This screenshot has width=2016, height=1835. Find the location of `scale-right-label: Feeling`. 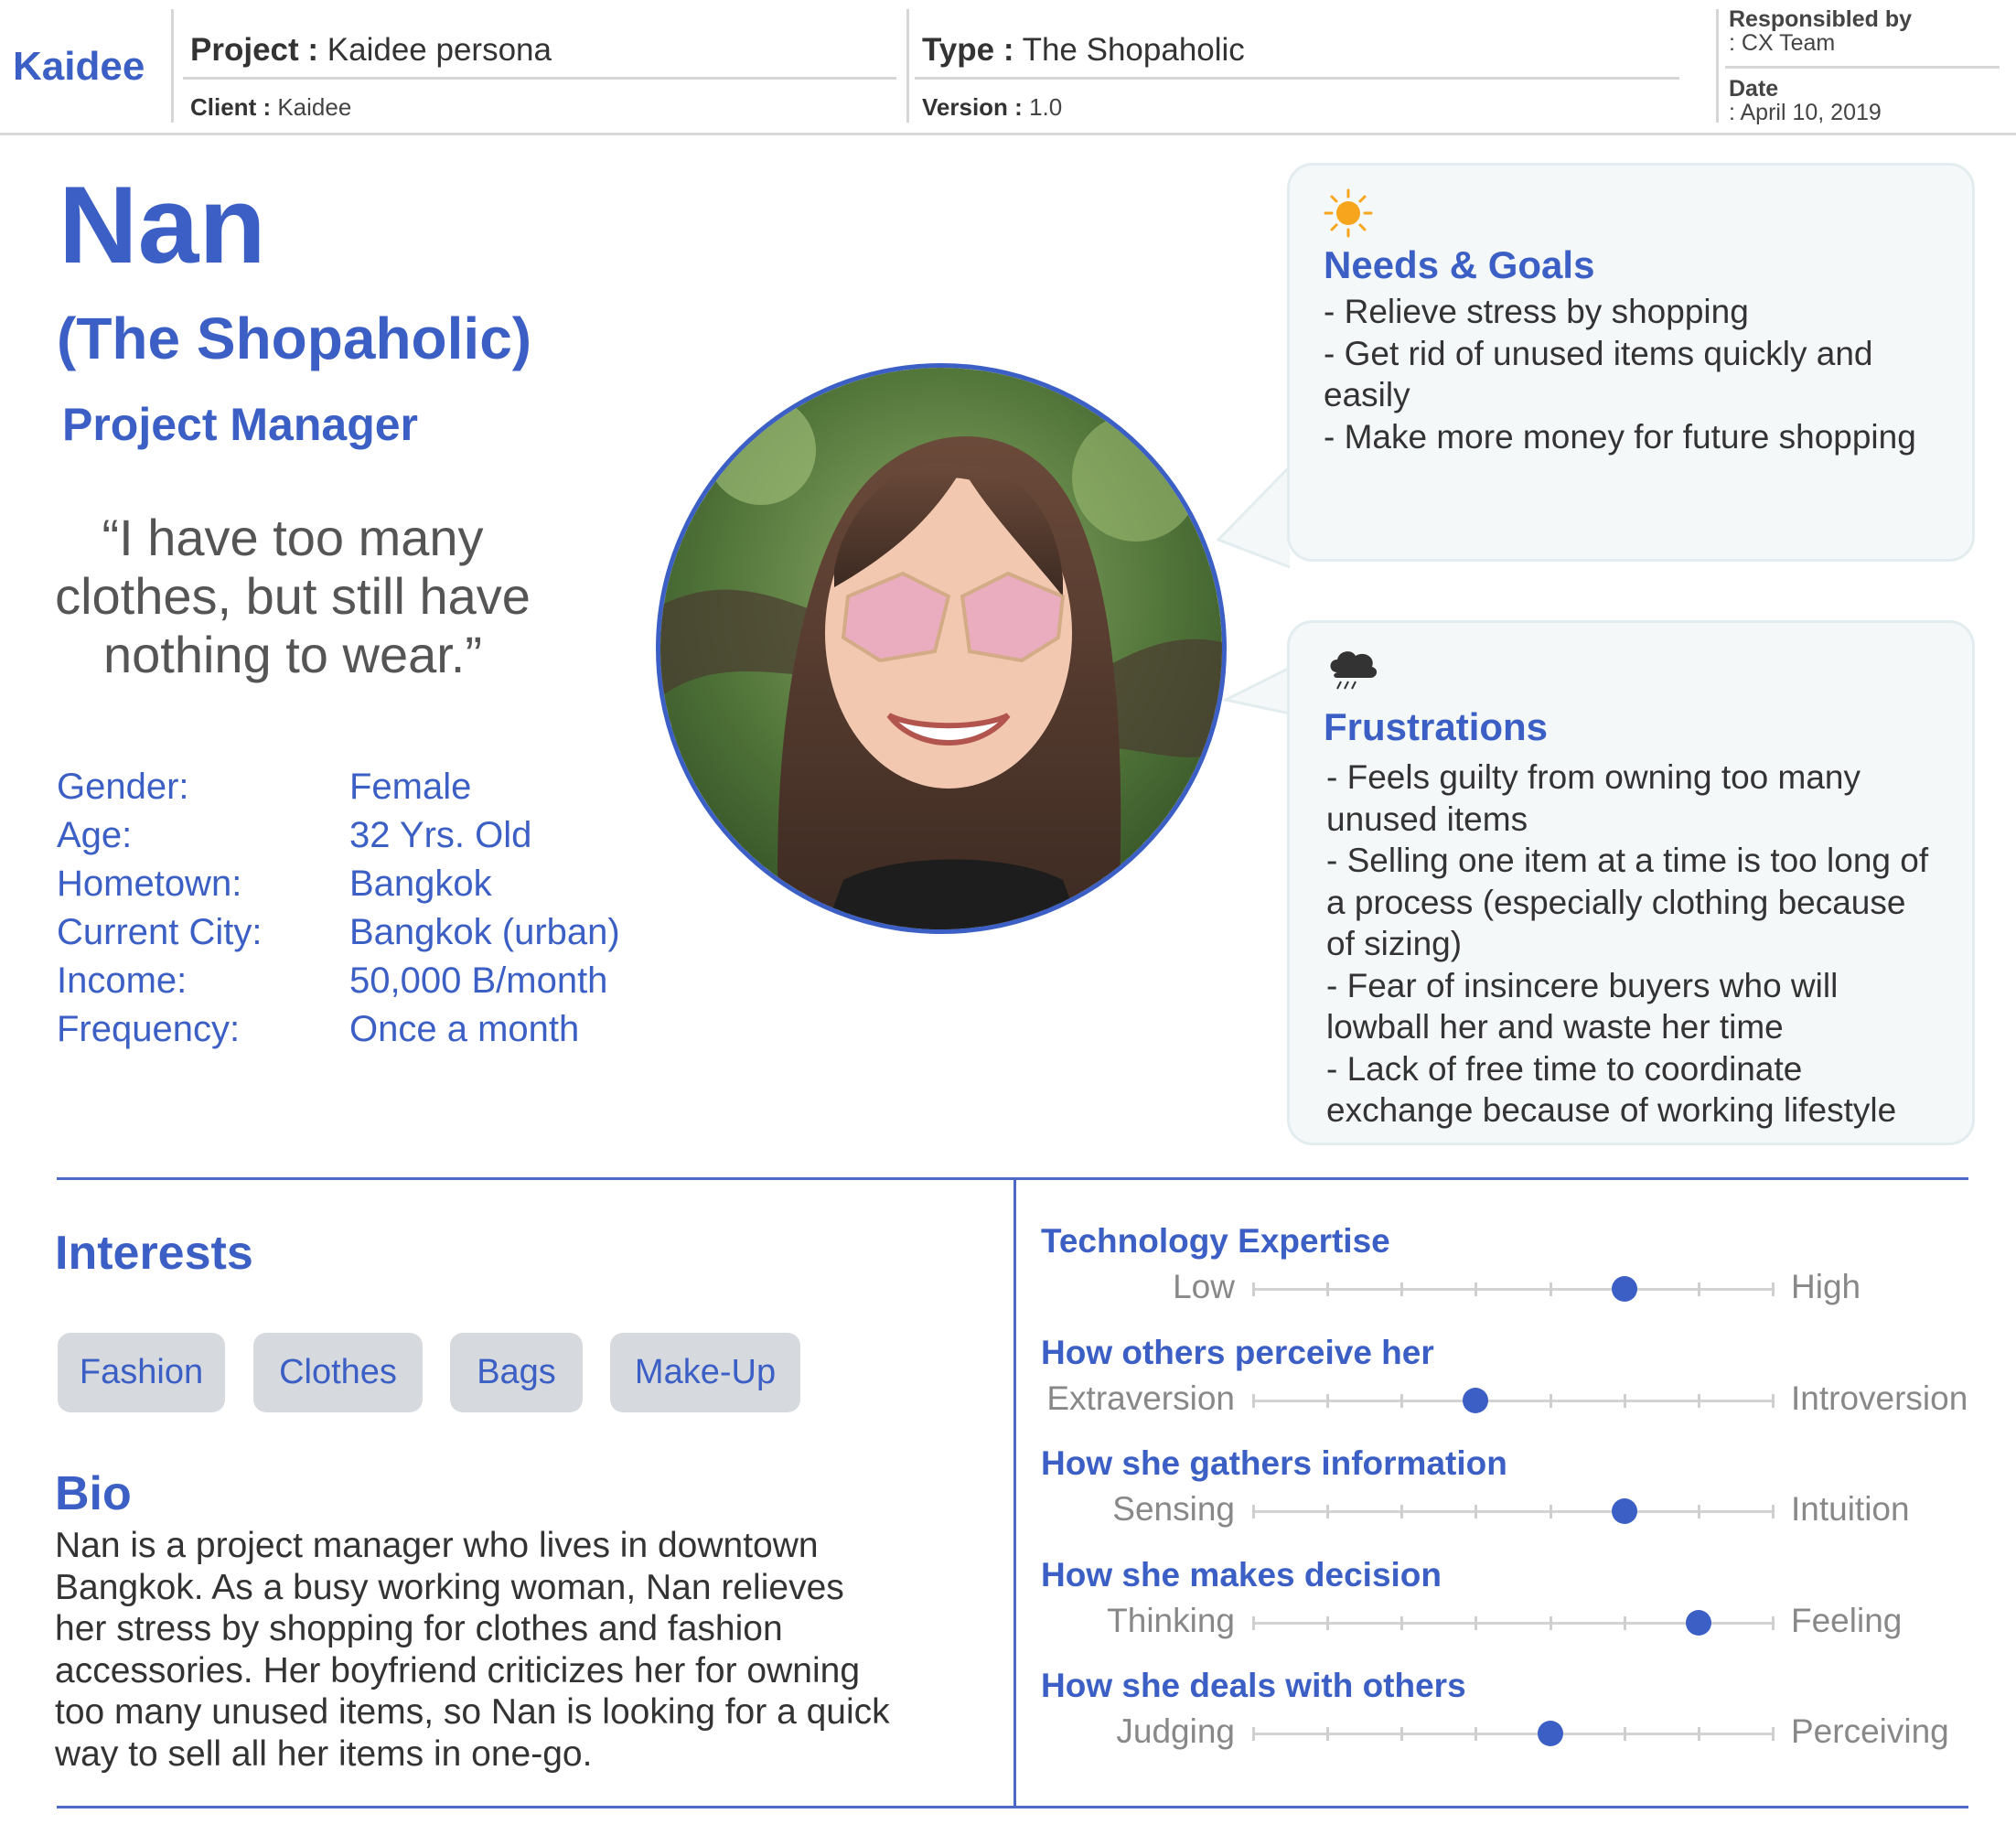

scale-right-label: Feeling is located at coordinates (1847, 1620).